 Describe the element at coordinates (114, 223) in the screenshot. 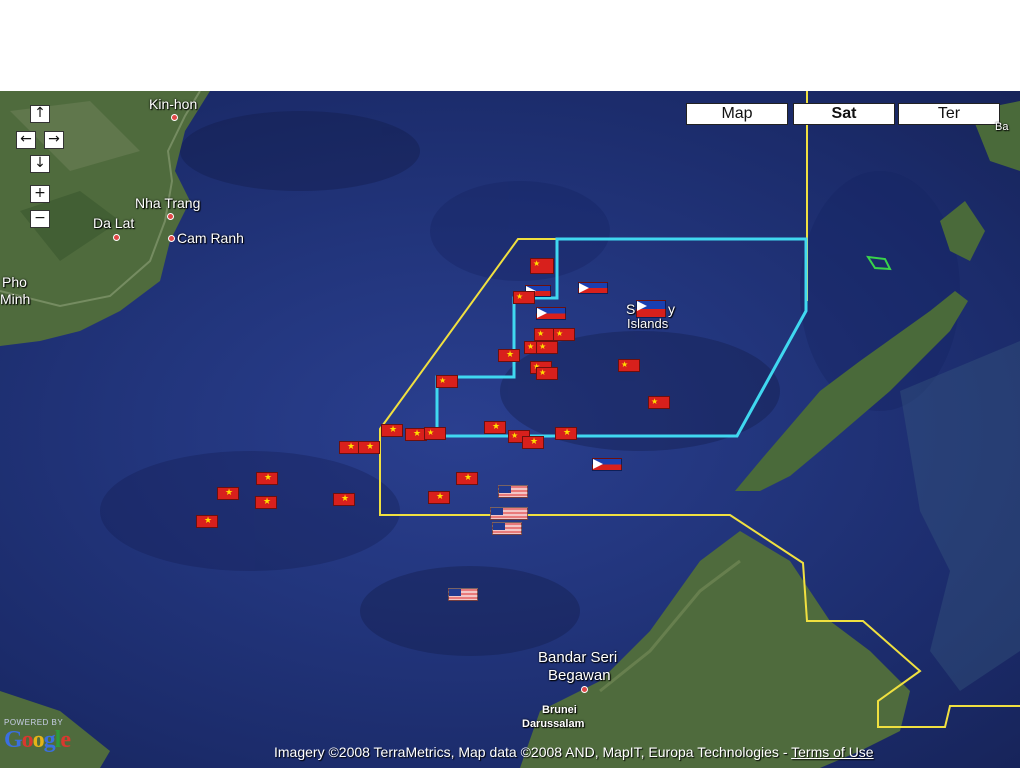

I see `place-label-da-lat: Da Lat` at that location.